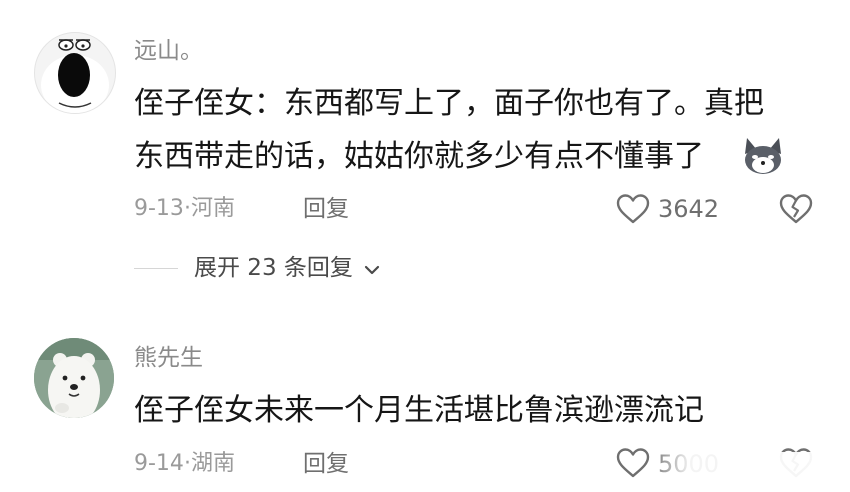 The width and height of the screenshot is (850, 492). Describe the element at coordinates (212, 208) in the screenshot. I see `comment-location: 河南` at that location.